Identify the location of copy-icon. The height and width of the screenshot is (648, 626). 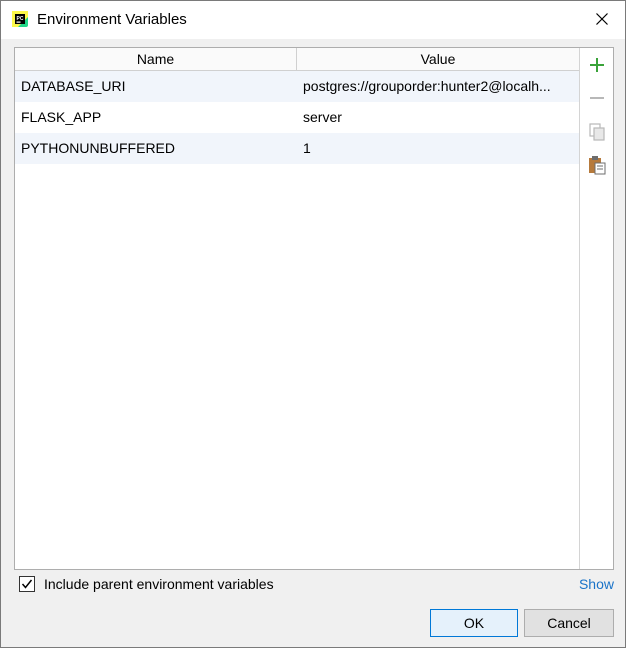
(597, 133).